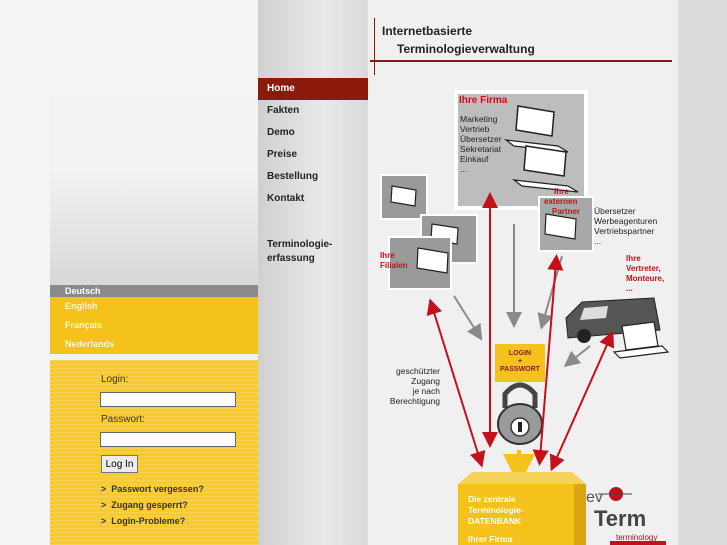 The height and width of the screenshot is (545, 727). What do you see at coordinates (620, 518) in the screenshot?
I see `logo-term: Term` at bounding box center [620, 518].